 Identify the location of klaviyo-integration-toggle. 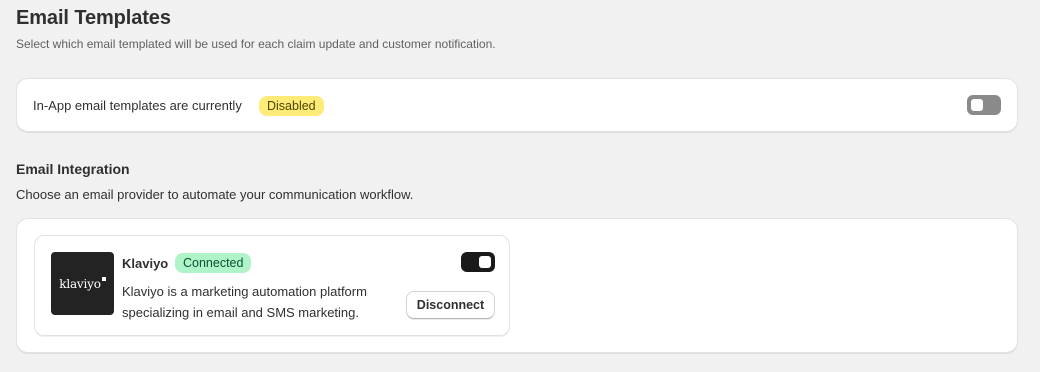
(478, 262).